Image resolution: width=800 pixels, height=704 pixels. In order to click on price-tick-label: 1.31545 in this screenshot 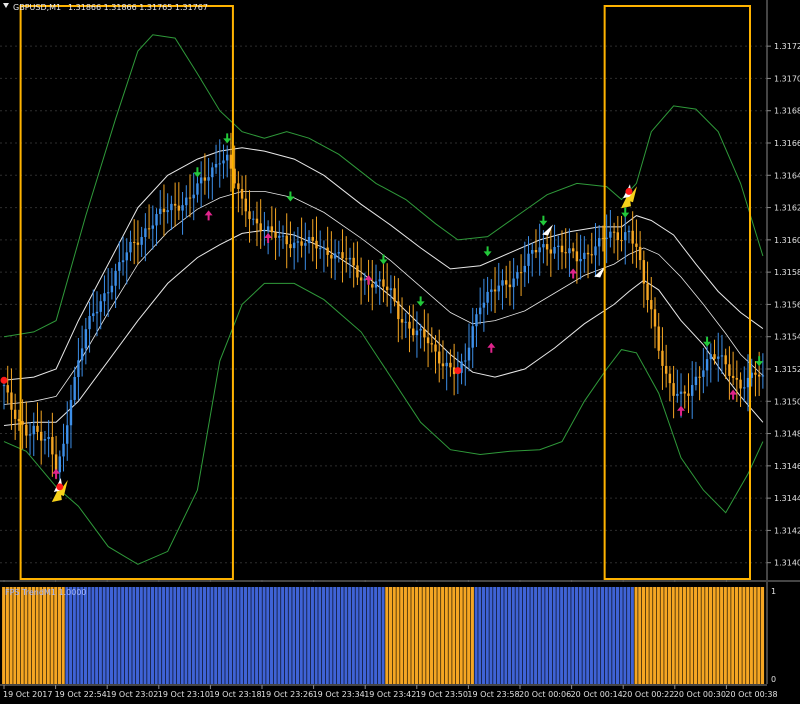, I will do `click(787, 337)`.